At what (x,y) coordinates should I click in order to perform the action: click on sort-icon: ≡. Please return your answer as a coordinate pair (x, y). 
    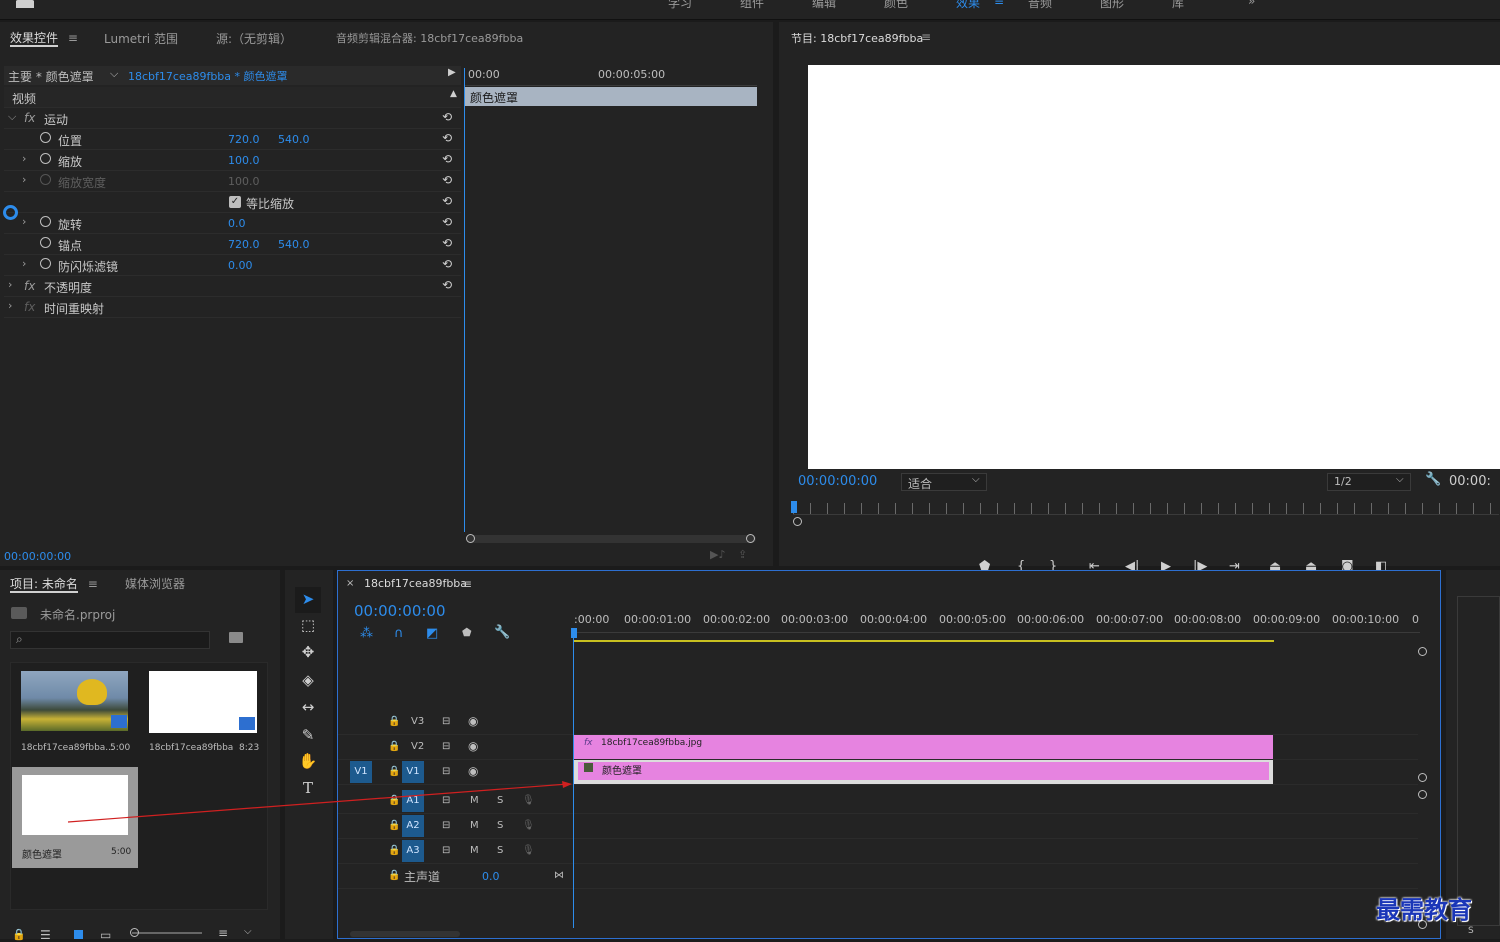
    Looking at the image, I should click on (223, 933).